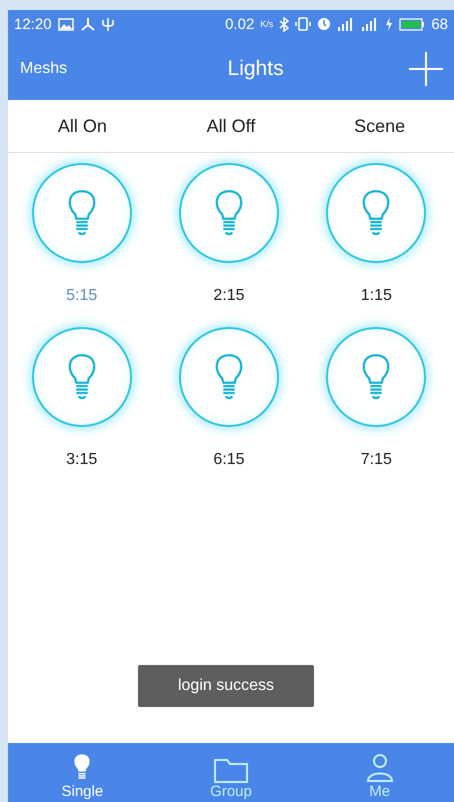  What do you see at coordinates (229, 296) in the screenshot?
I see `light-label: 2:15` at bounding box center [229, 296].